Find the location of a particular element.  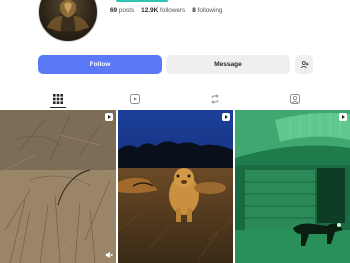

add-person-icon is located at coordinates (304, 65).